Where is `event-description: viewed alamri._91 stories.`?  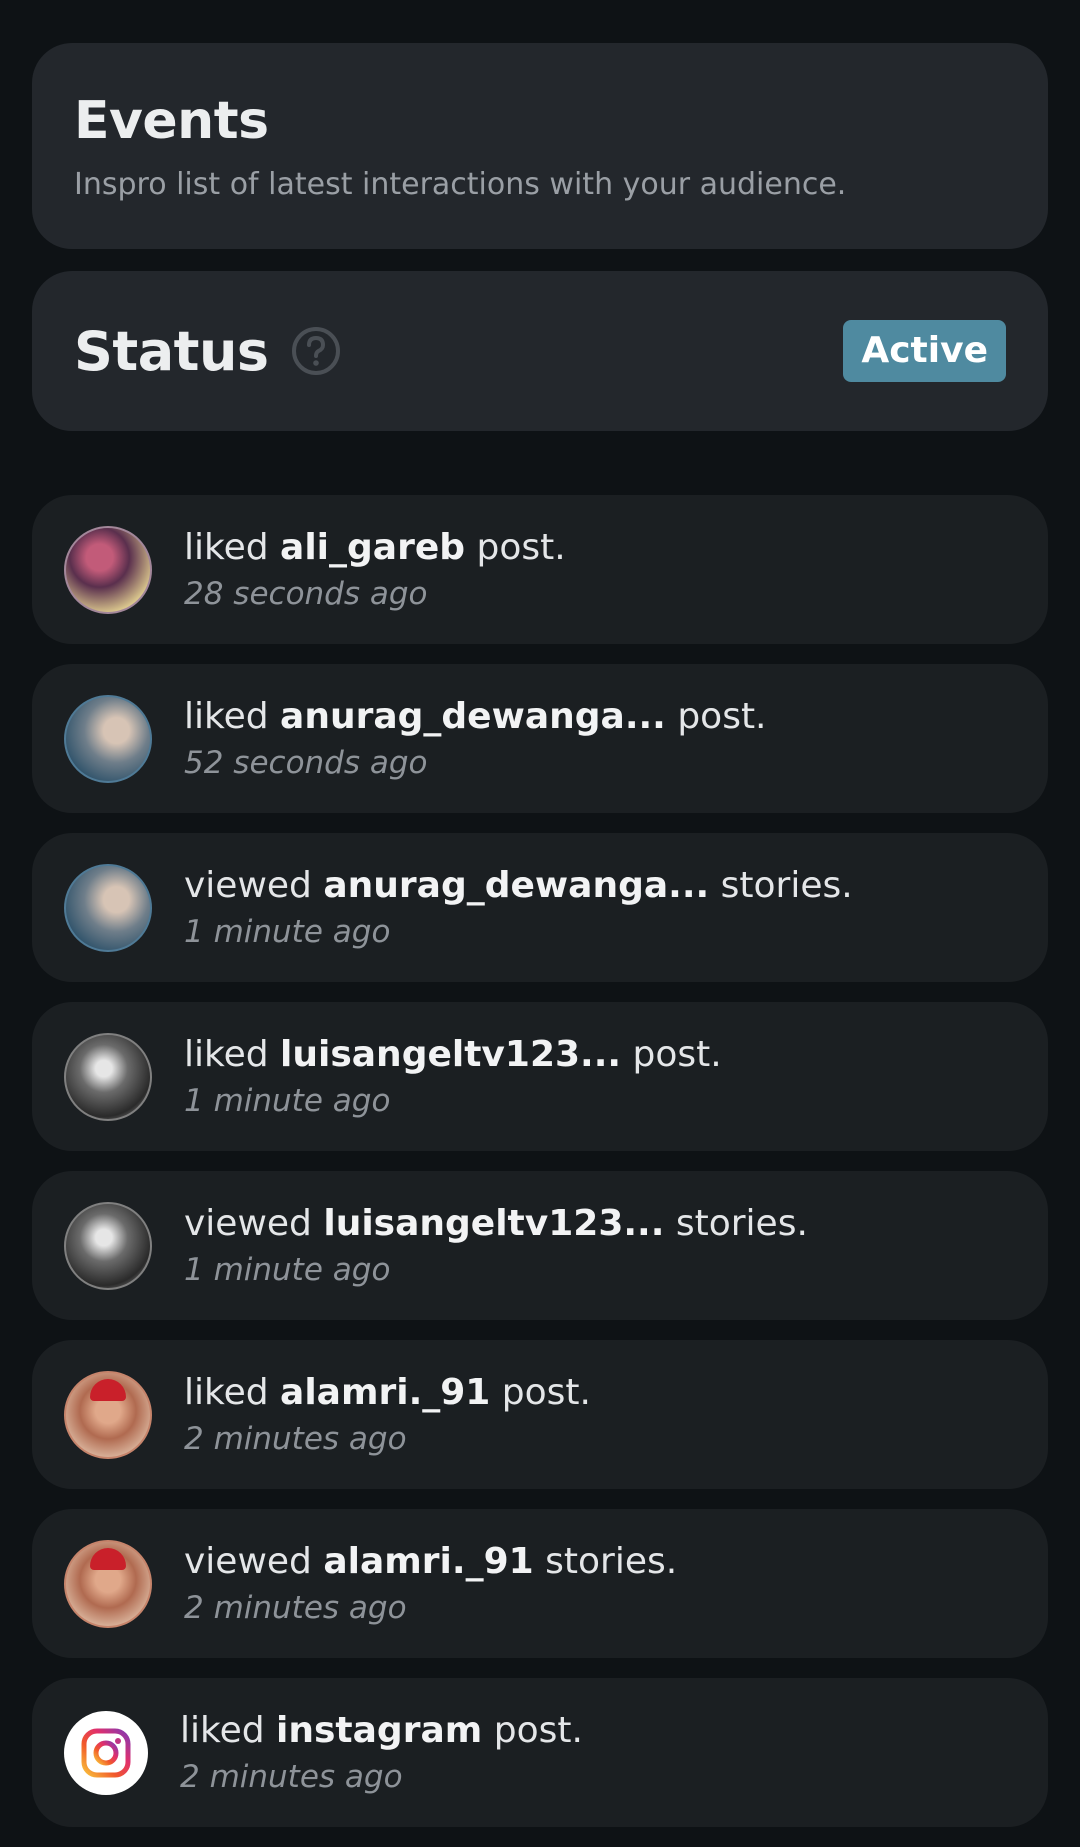 event-description: viewed alamri._91 stories. is located at coordinates (430, 1561).